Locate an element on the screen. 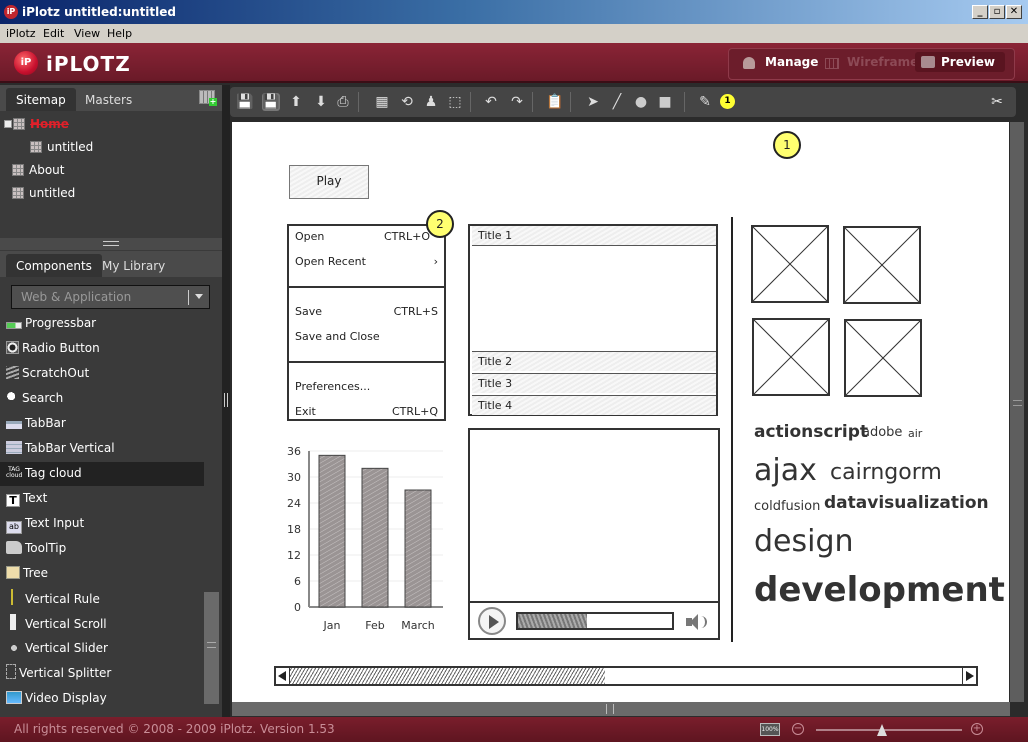 The height and width of the screenshot is (742, 1028). scroll-thumb is located at coordinates (447, 676).